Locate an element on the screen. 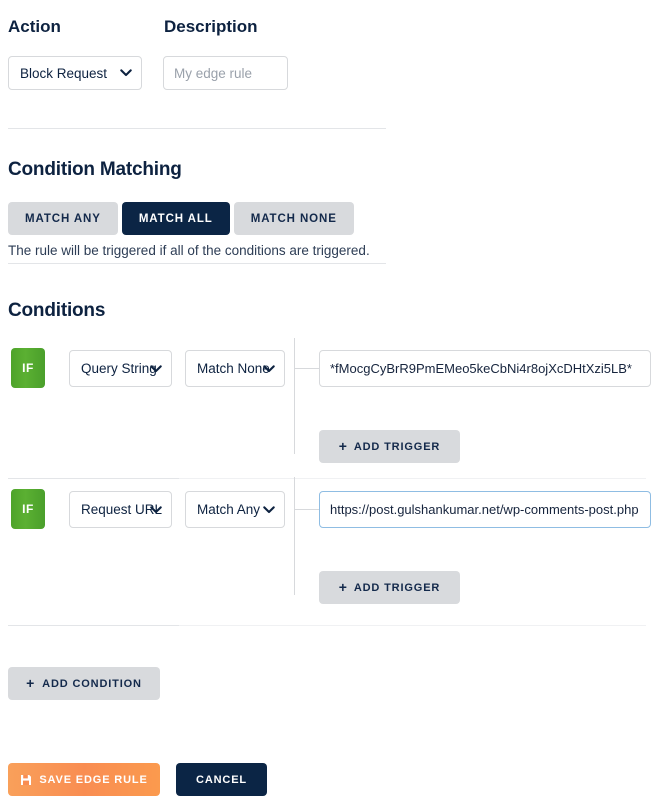 This screenshot has height=808, width=654. condition-matching-heading: Condition Matching is located at coordinates (95, 169).